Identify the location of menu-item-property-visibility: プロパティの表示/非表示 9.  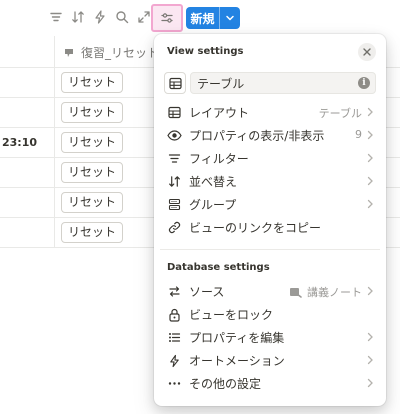
(270, 135).